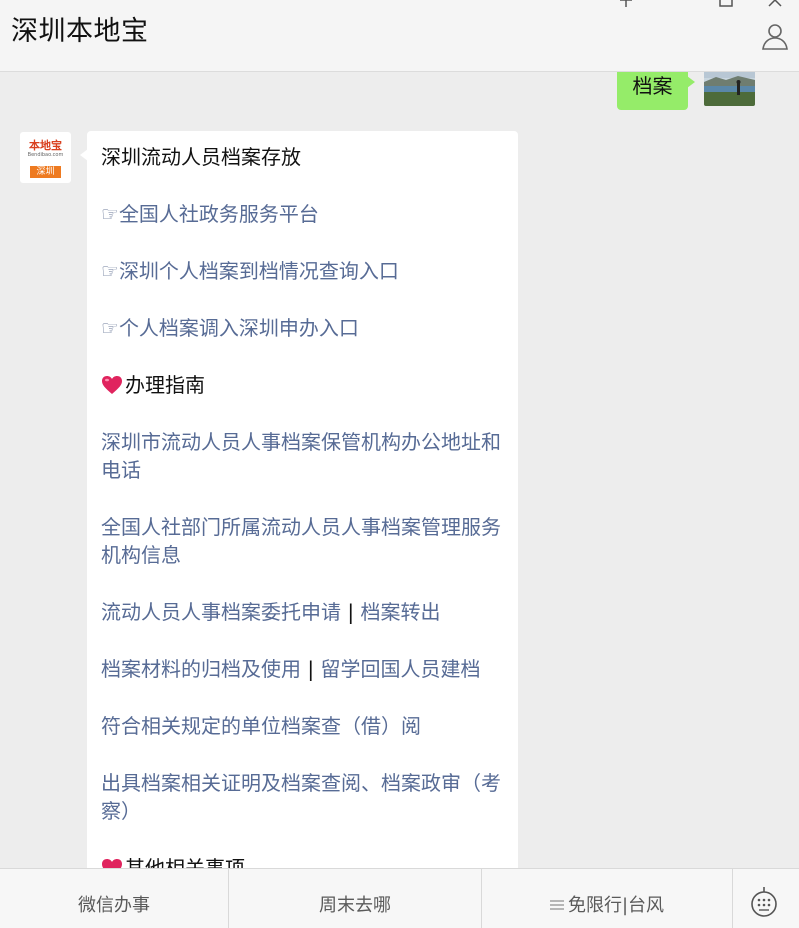 This screenshot has height=928, width=799. I want to click on official-account-avatar: 本地宝 Bendibao.com 深圳, so click(45, 157).